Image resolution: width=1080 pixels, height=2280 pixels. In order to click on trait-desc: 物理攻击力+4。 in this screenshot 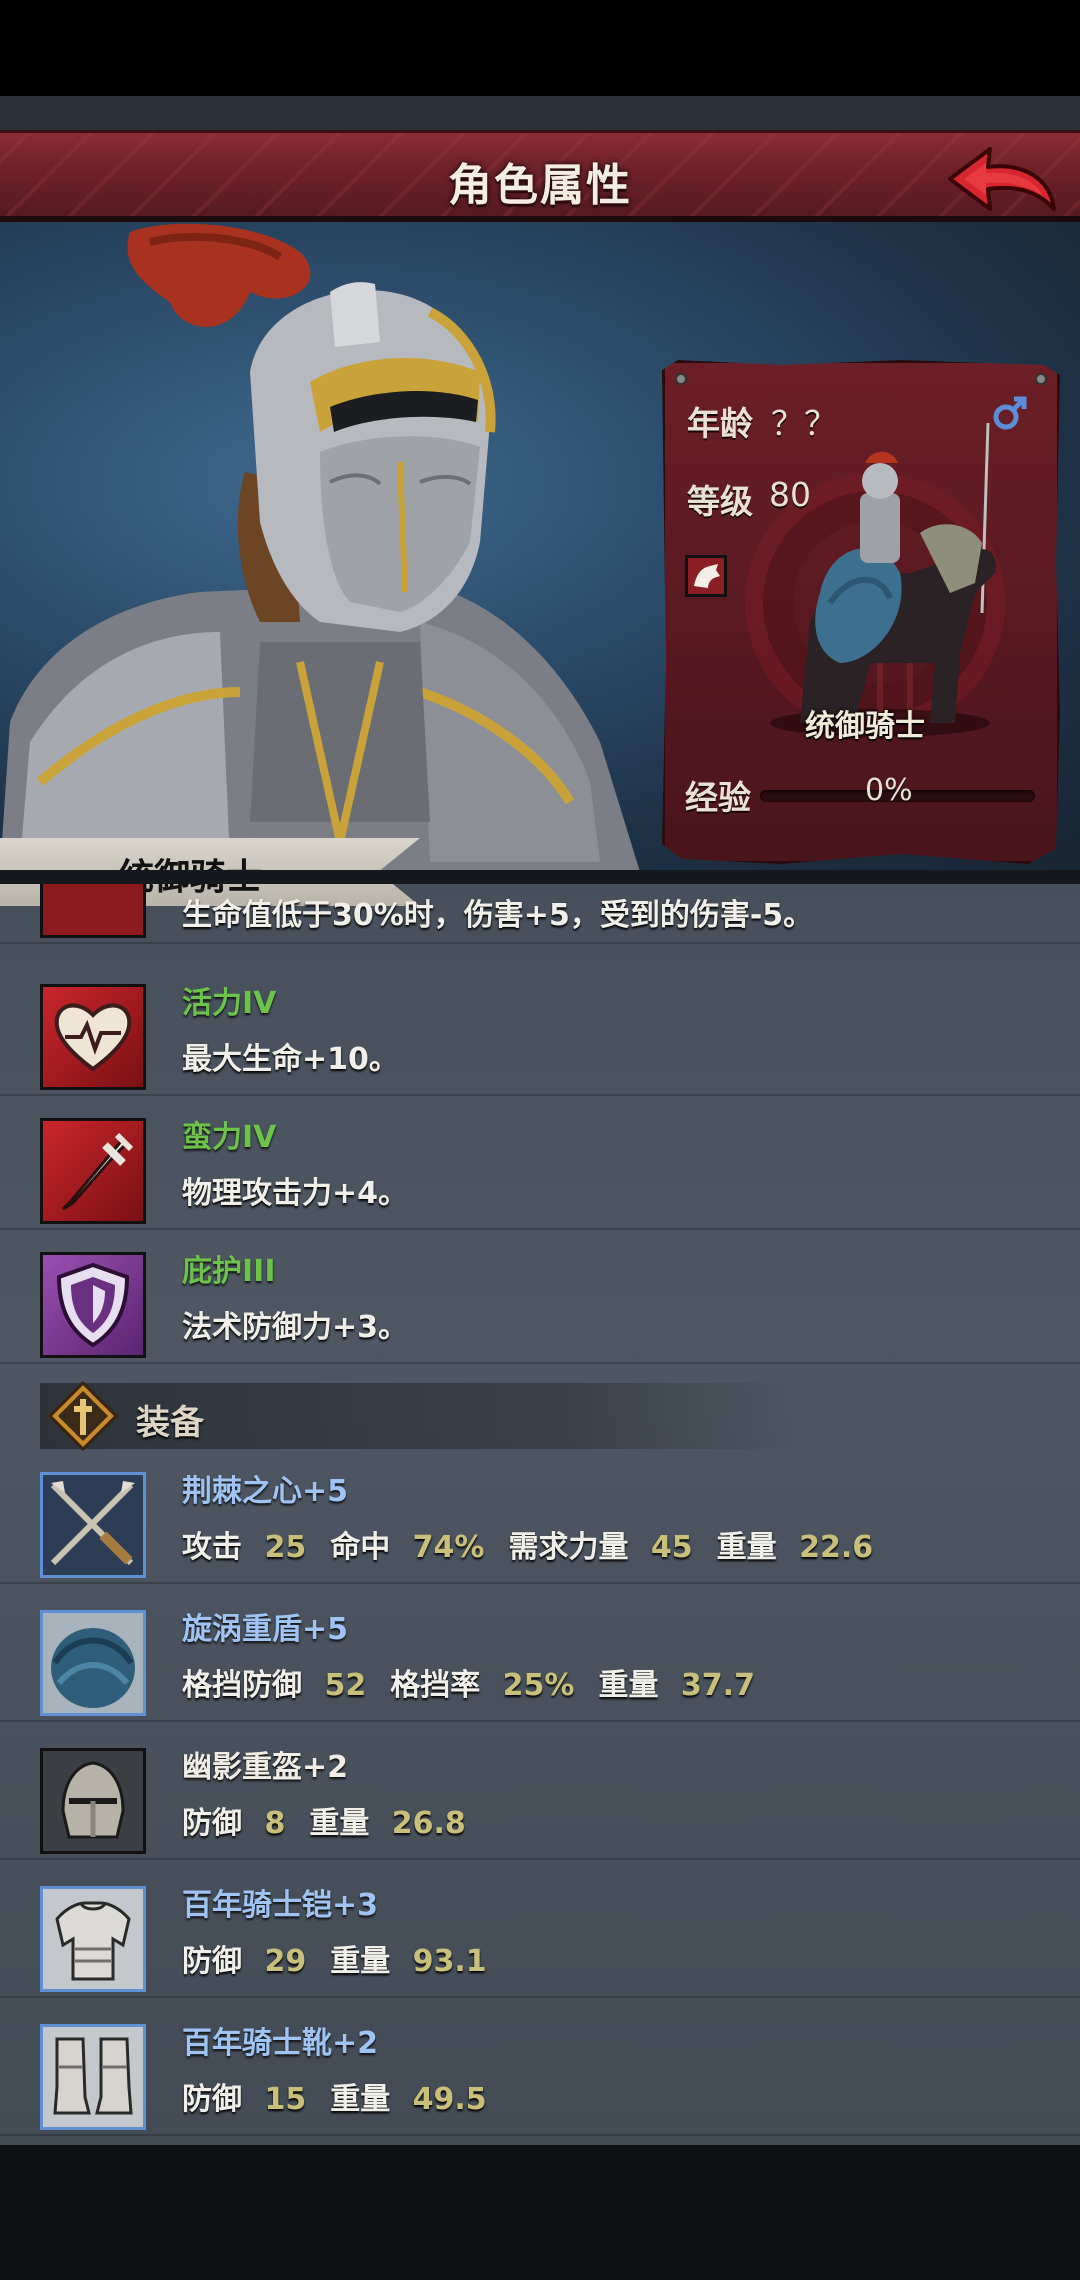, I will do `click(295, 1193)`.